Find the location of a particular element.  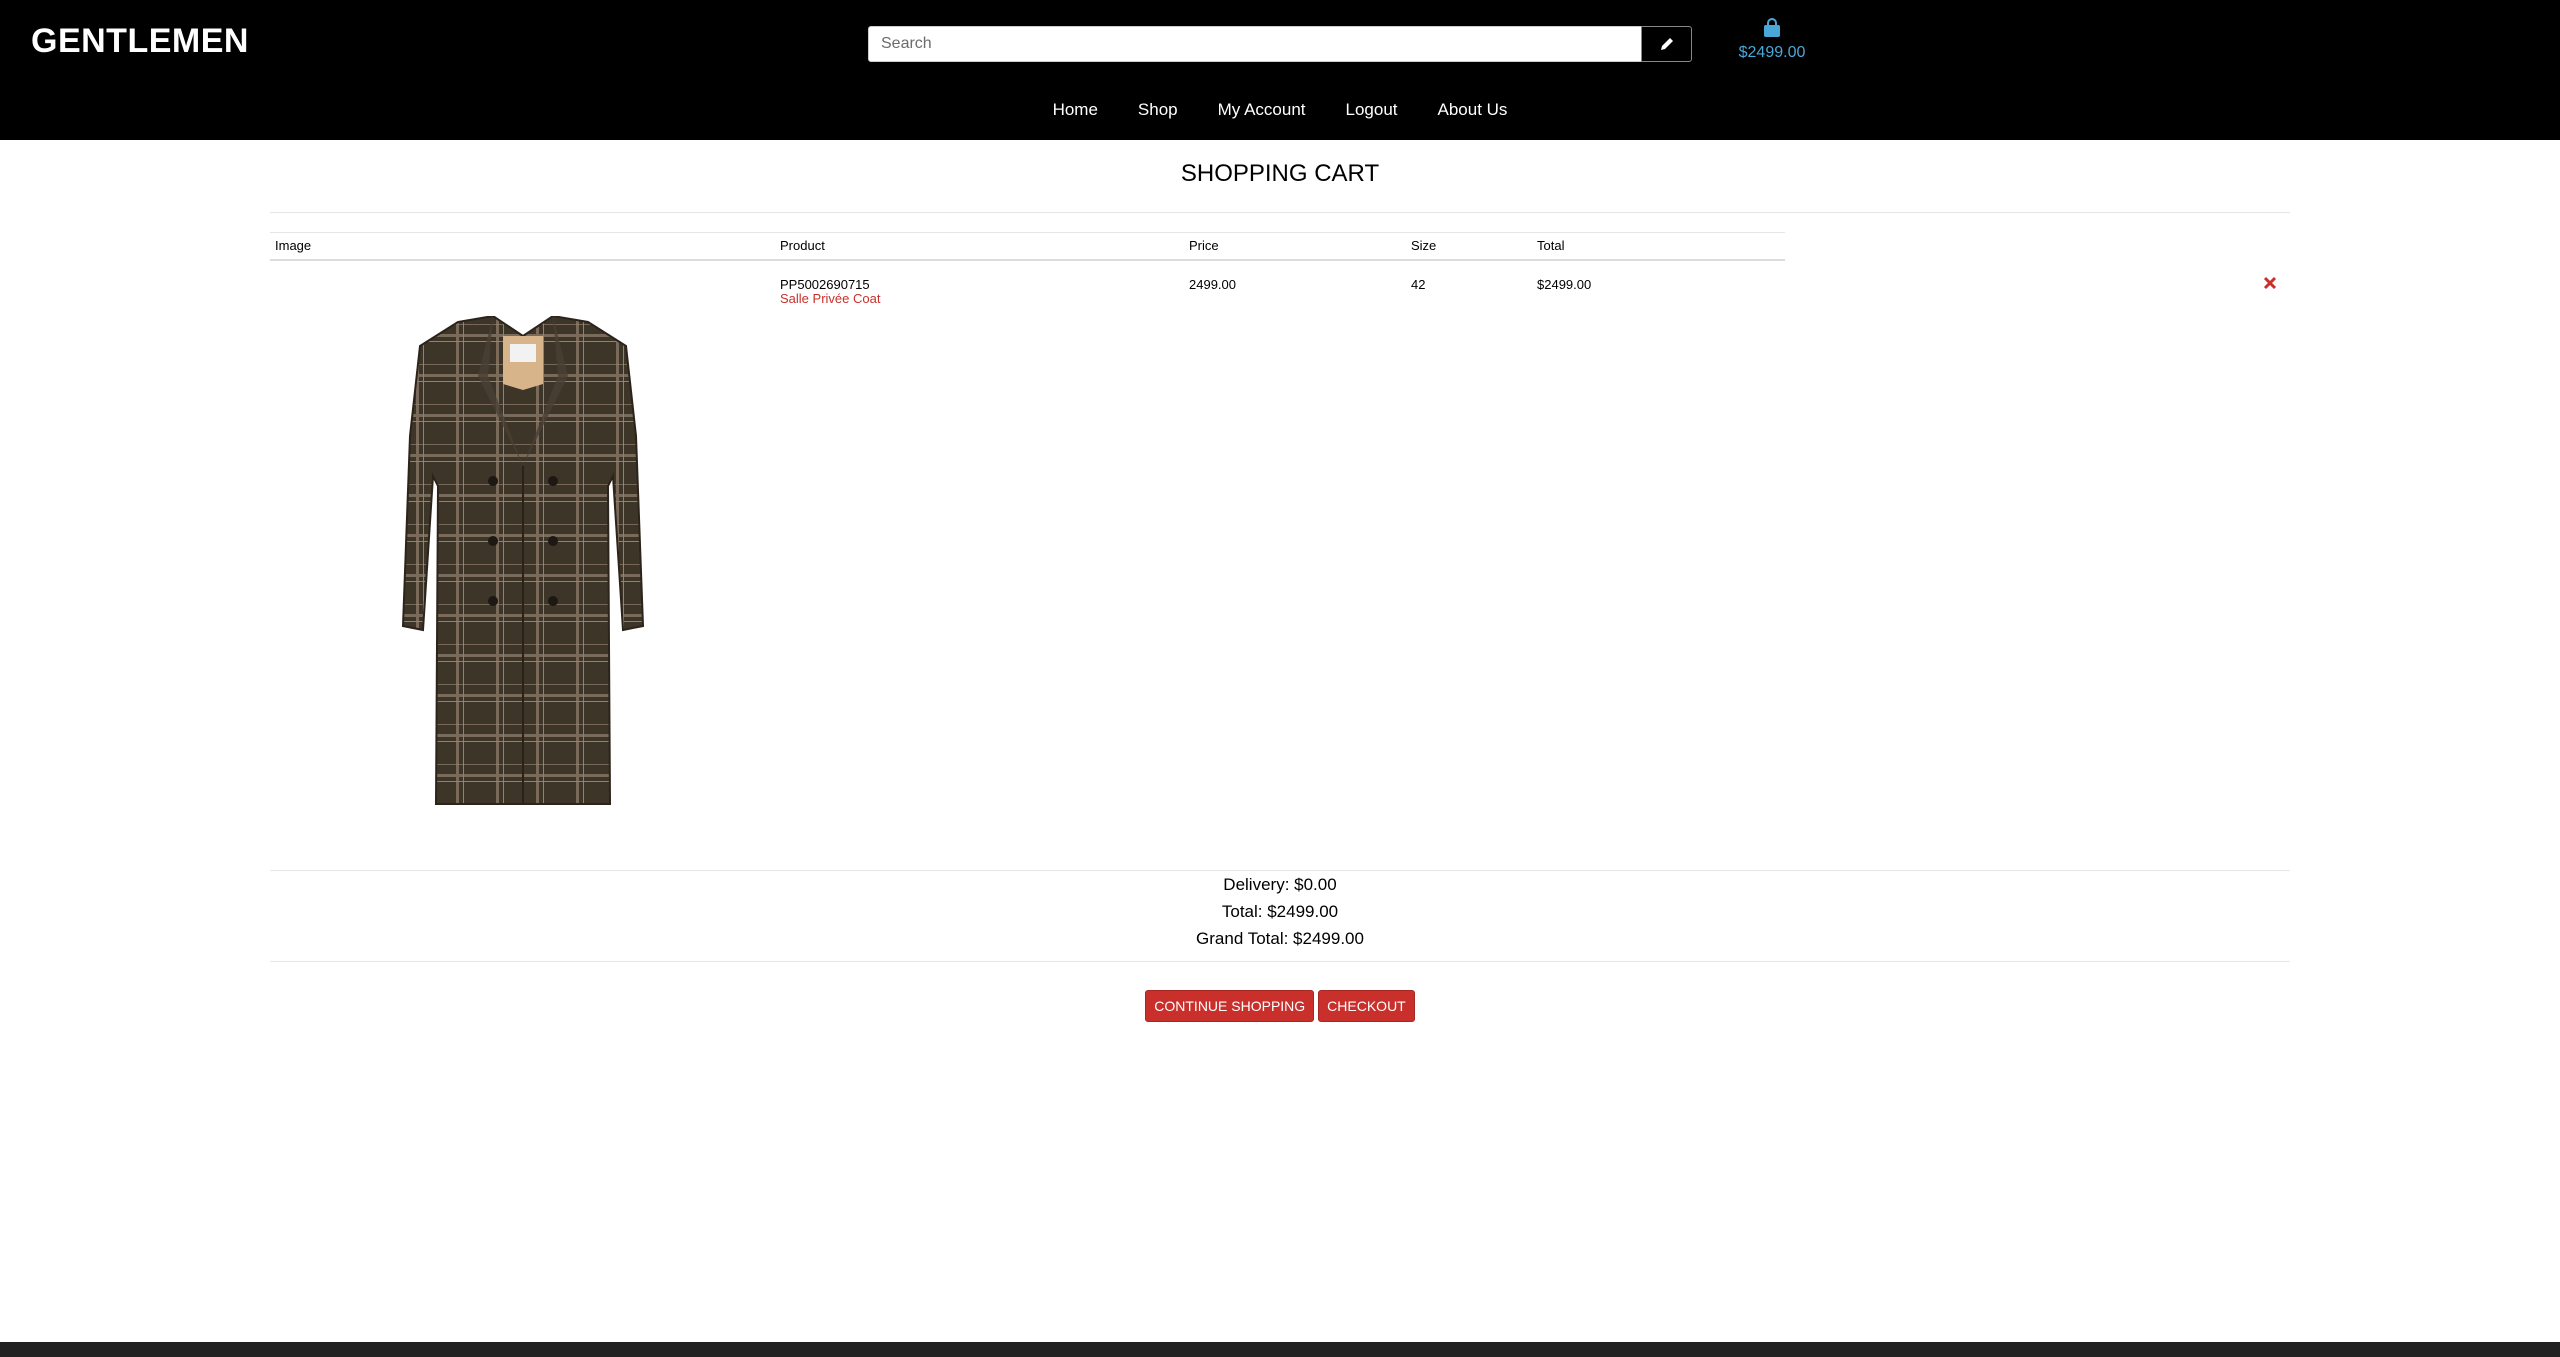

product-sku: PP5002690715 is located at coordinates (825, 284).